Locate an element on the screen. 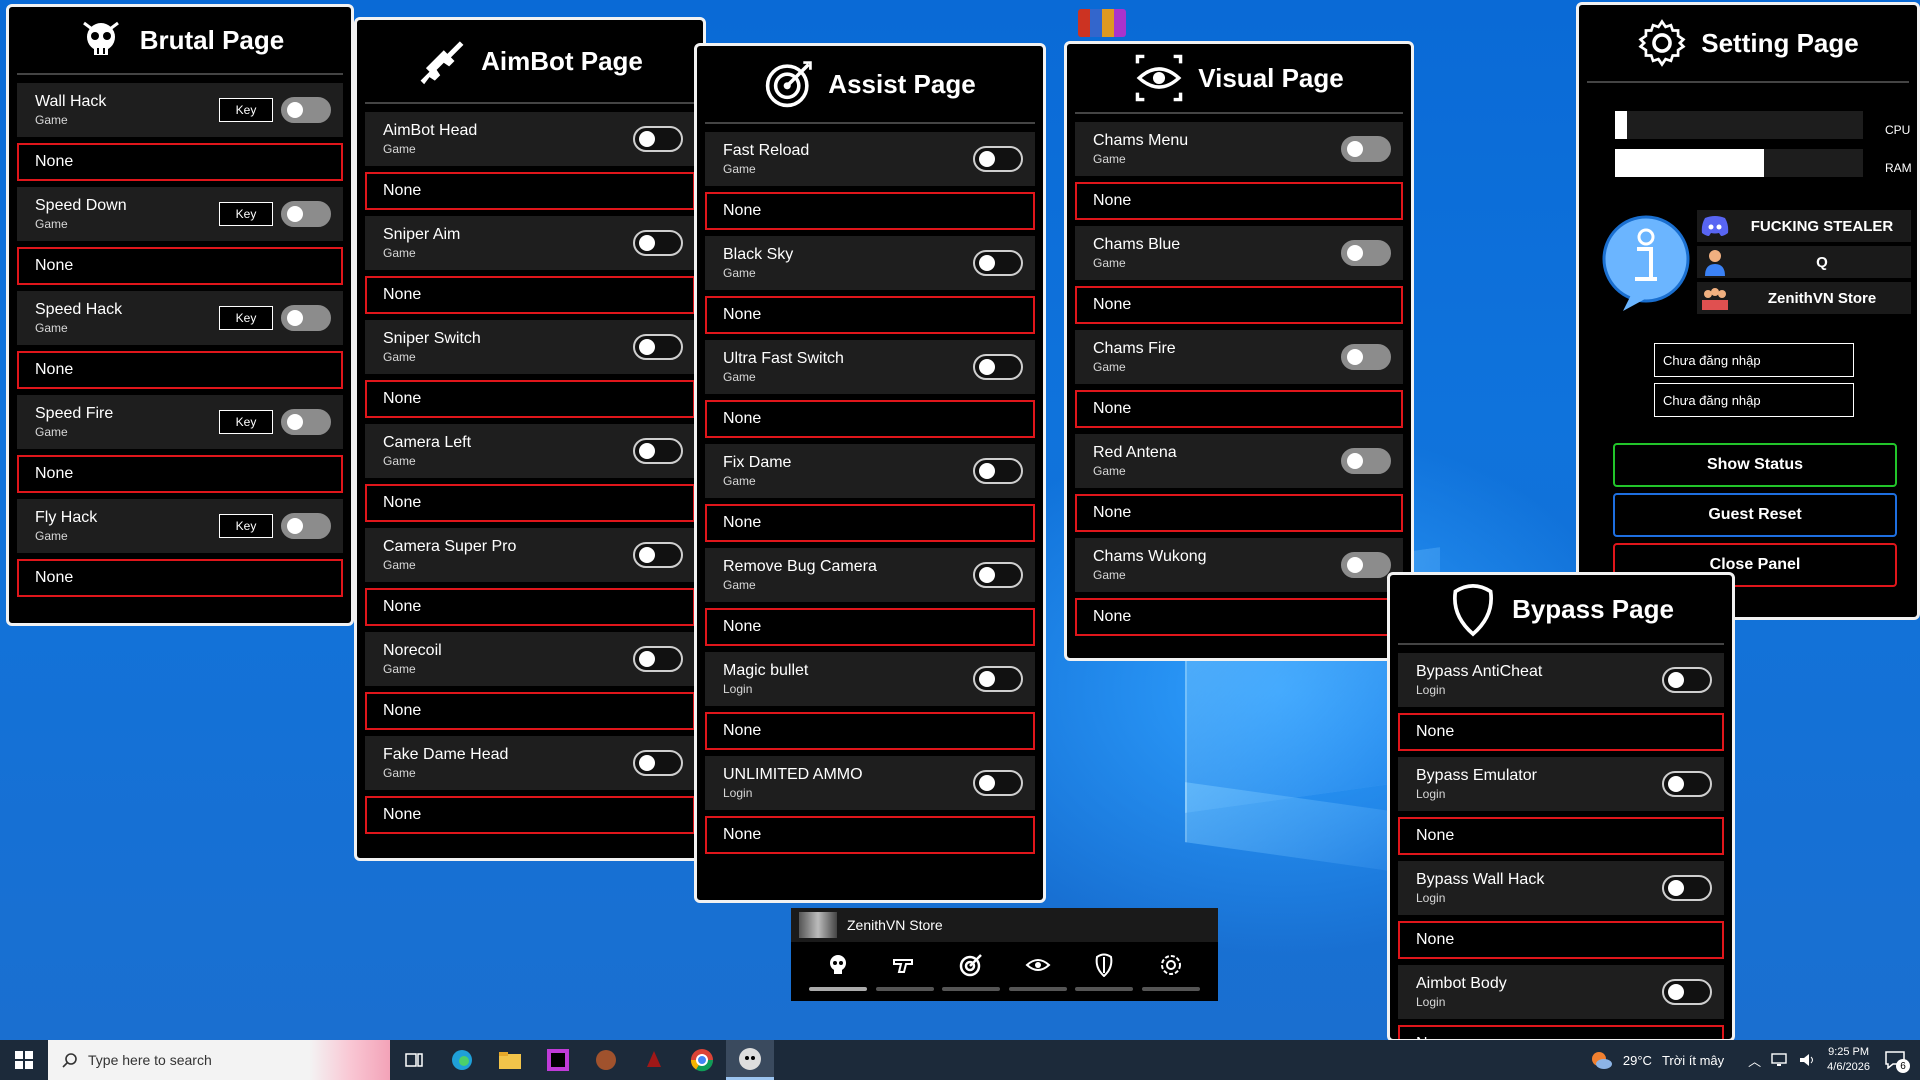 This screenshot has height=1080, width=1920. chrome-icon is located at coordinates (702, 1060).